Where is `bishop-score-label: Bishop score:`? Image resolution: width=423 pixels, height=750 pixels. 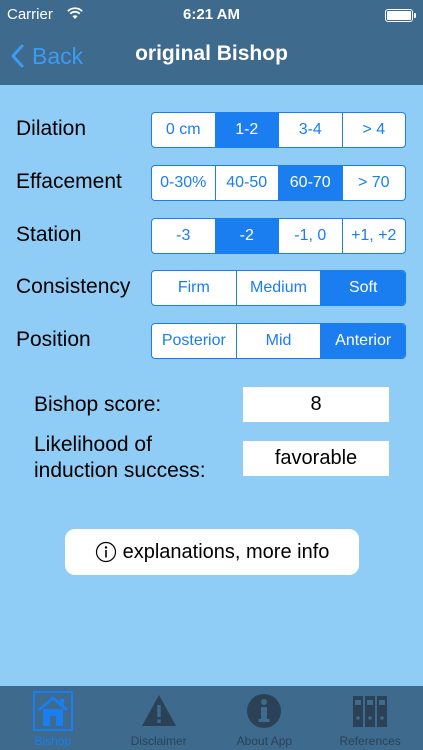 bishop-score-label: Bishop score: is located at coordinates (98, 404).